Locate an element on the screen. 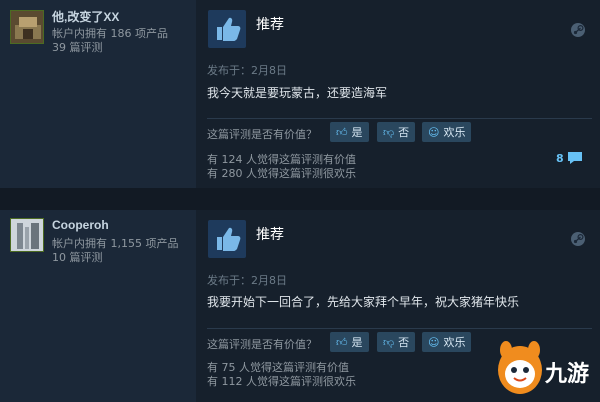 The width and height of the screenshot is (600, 402). review-separator is located at coordinates (300, 199).